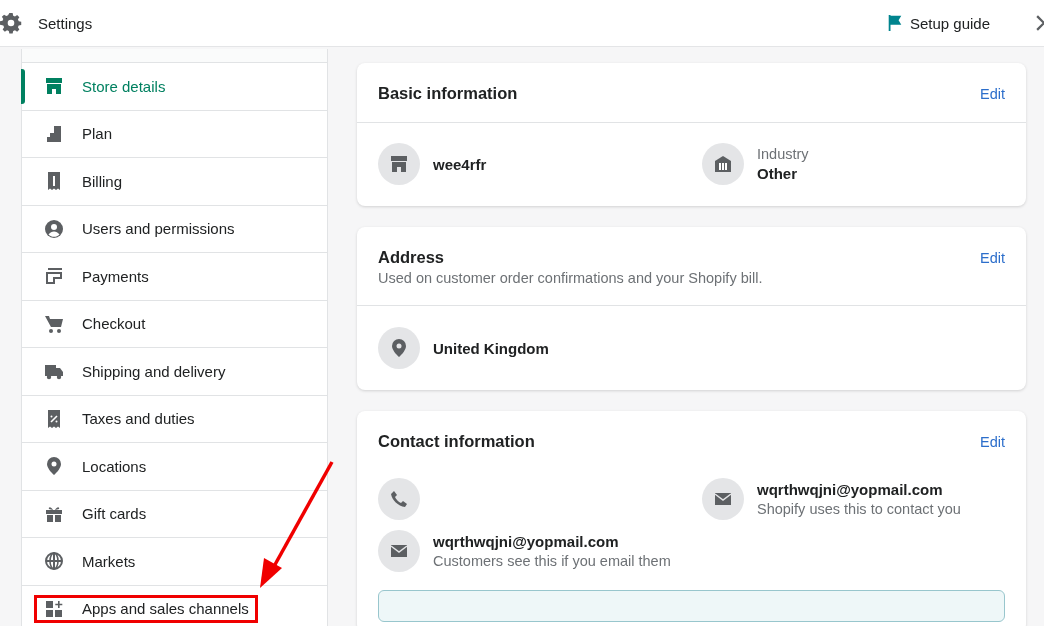  What do you see at coordinates (460, 164) in the screenshot?
I see `store-name: wee4rfr` at bounding box center [460, 164].